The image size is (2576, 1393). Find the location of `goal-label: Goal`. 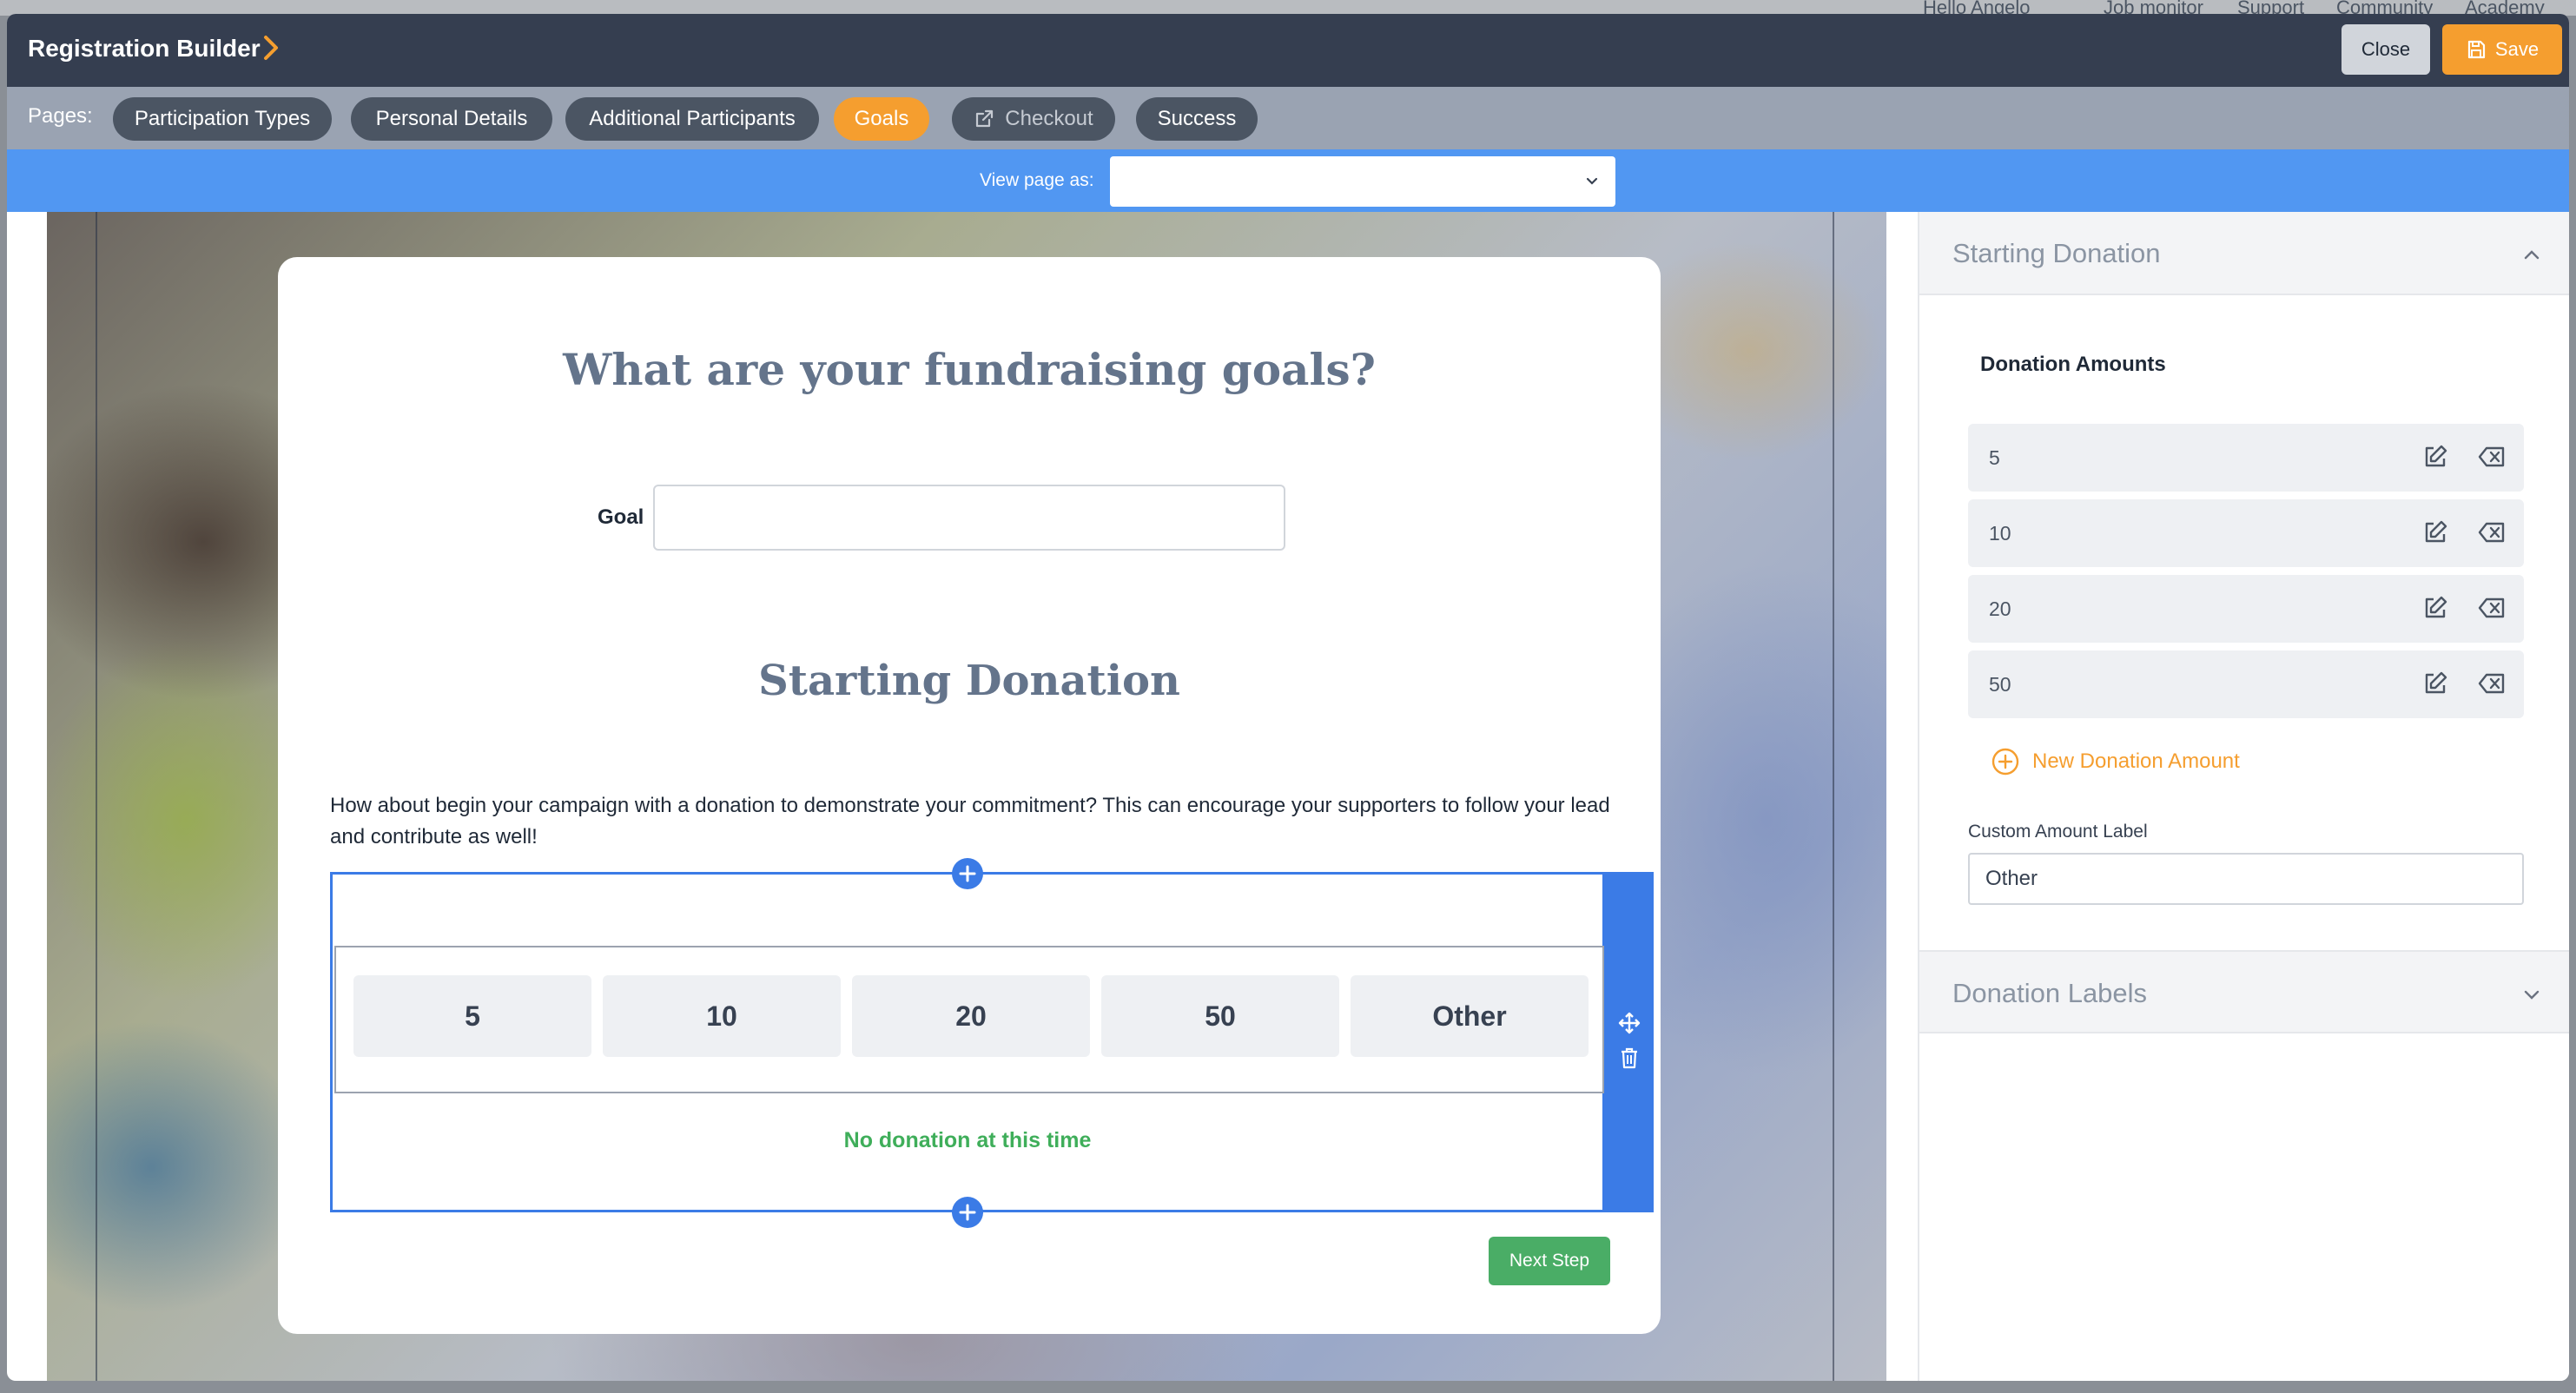

goal-label: Goal is located at coordinates (621, 517).